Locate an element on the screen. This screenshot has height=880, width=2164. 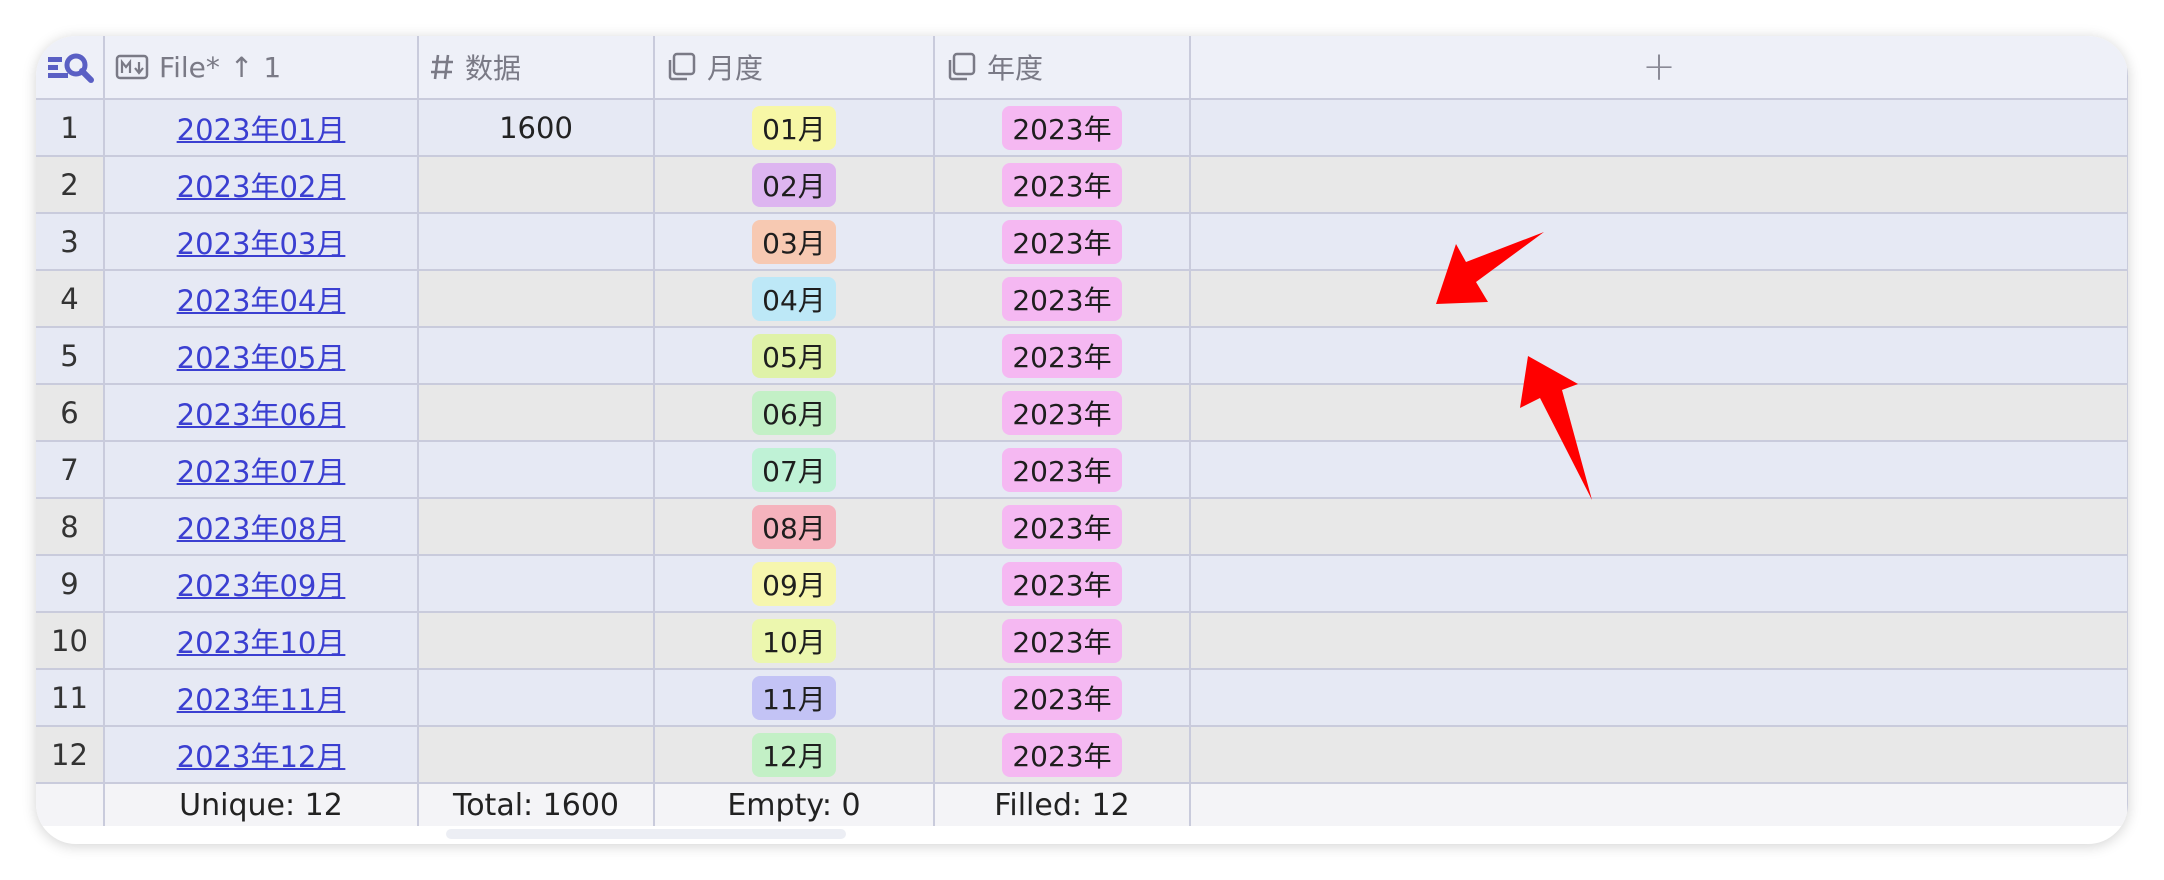
month-cell: 11月 is located at coordinates (794, 698).